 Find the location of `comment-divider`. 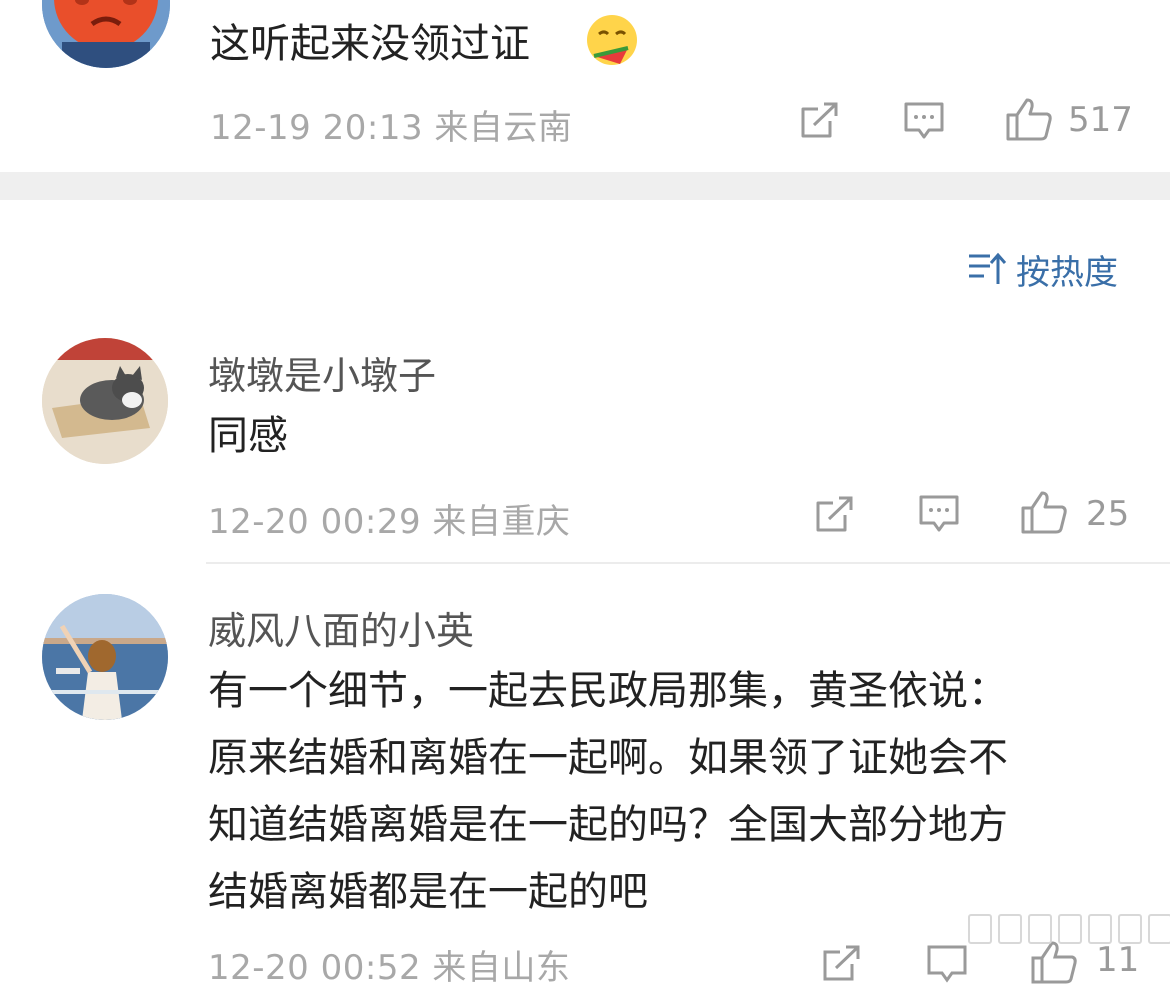

comment-divider is located at coordinates (688, 563).